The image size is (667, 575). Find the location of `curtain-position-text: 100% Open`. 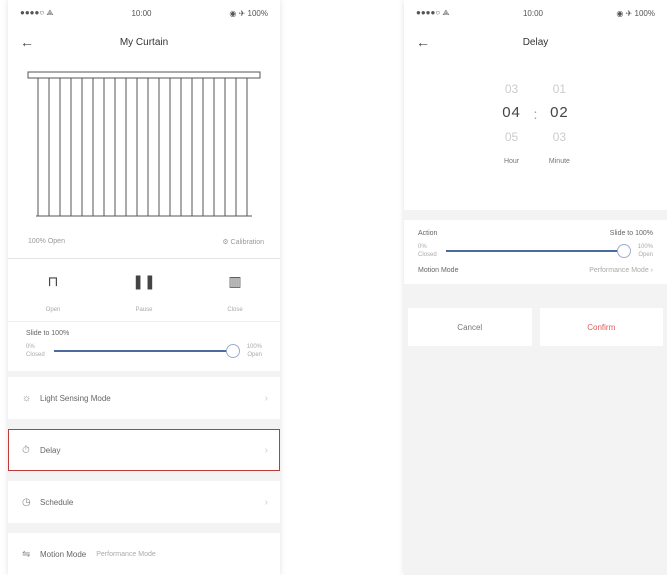

curtain-position-text: 100% Open is located at coordinates (46, 241).